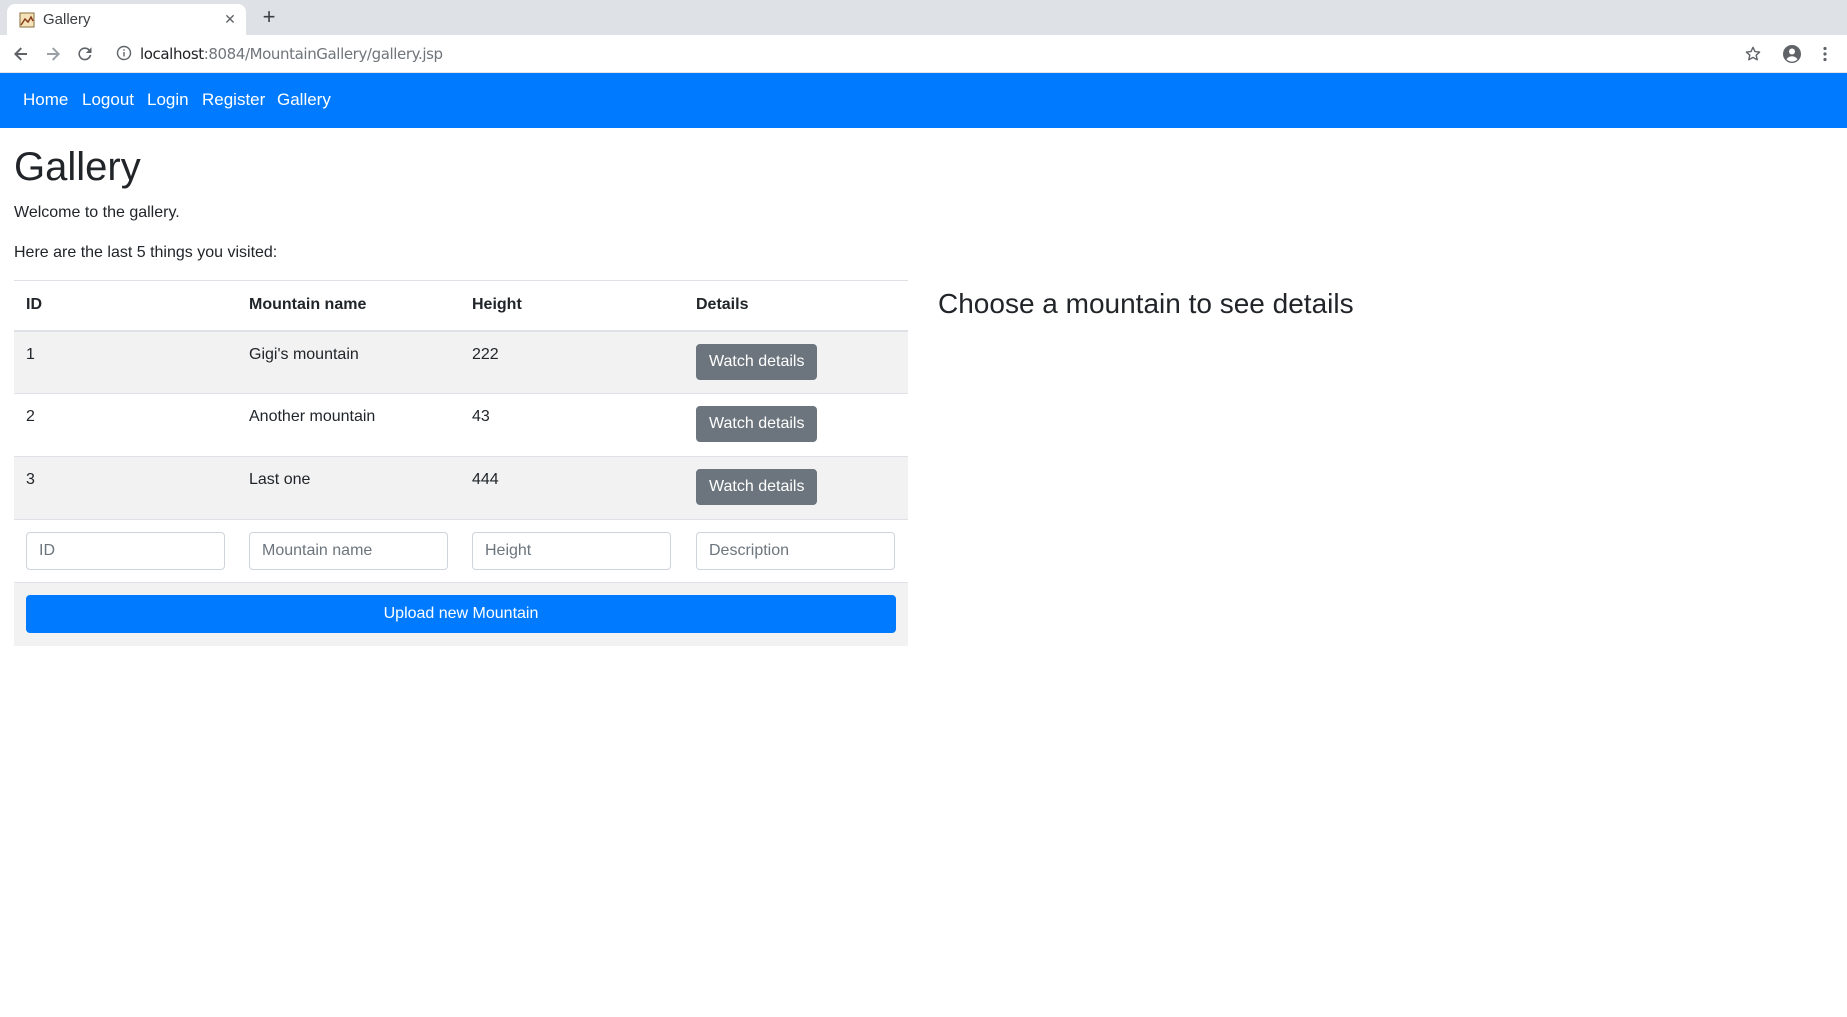  Describe the element at coordinates (30, 479) in the screenshot. I see `cell-id: 3` at that location.